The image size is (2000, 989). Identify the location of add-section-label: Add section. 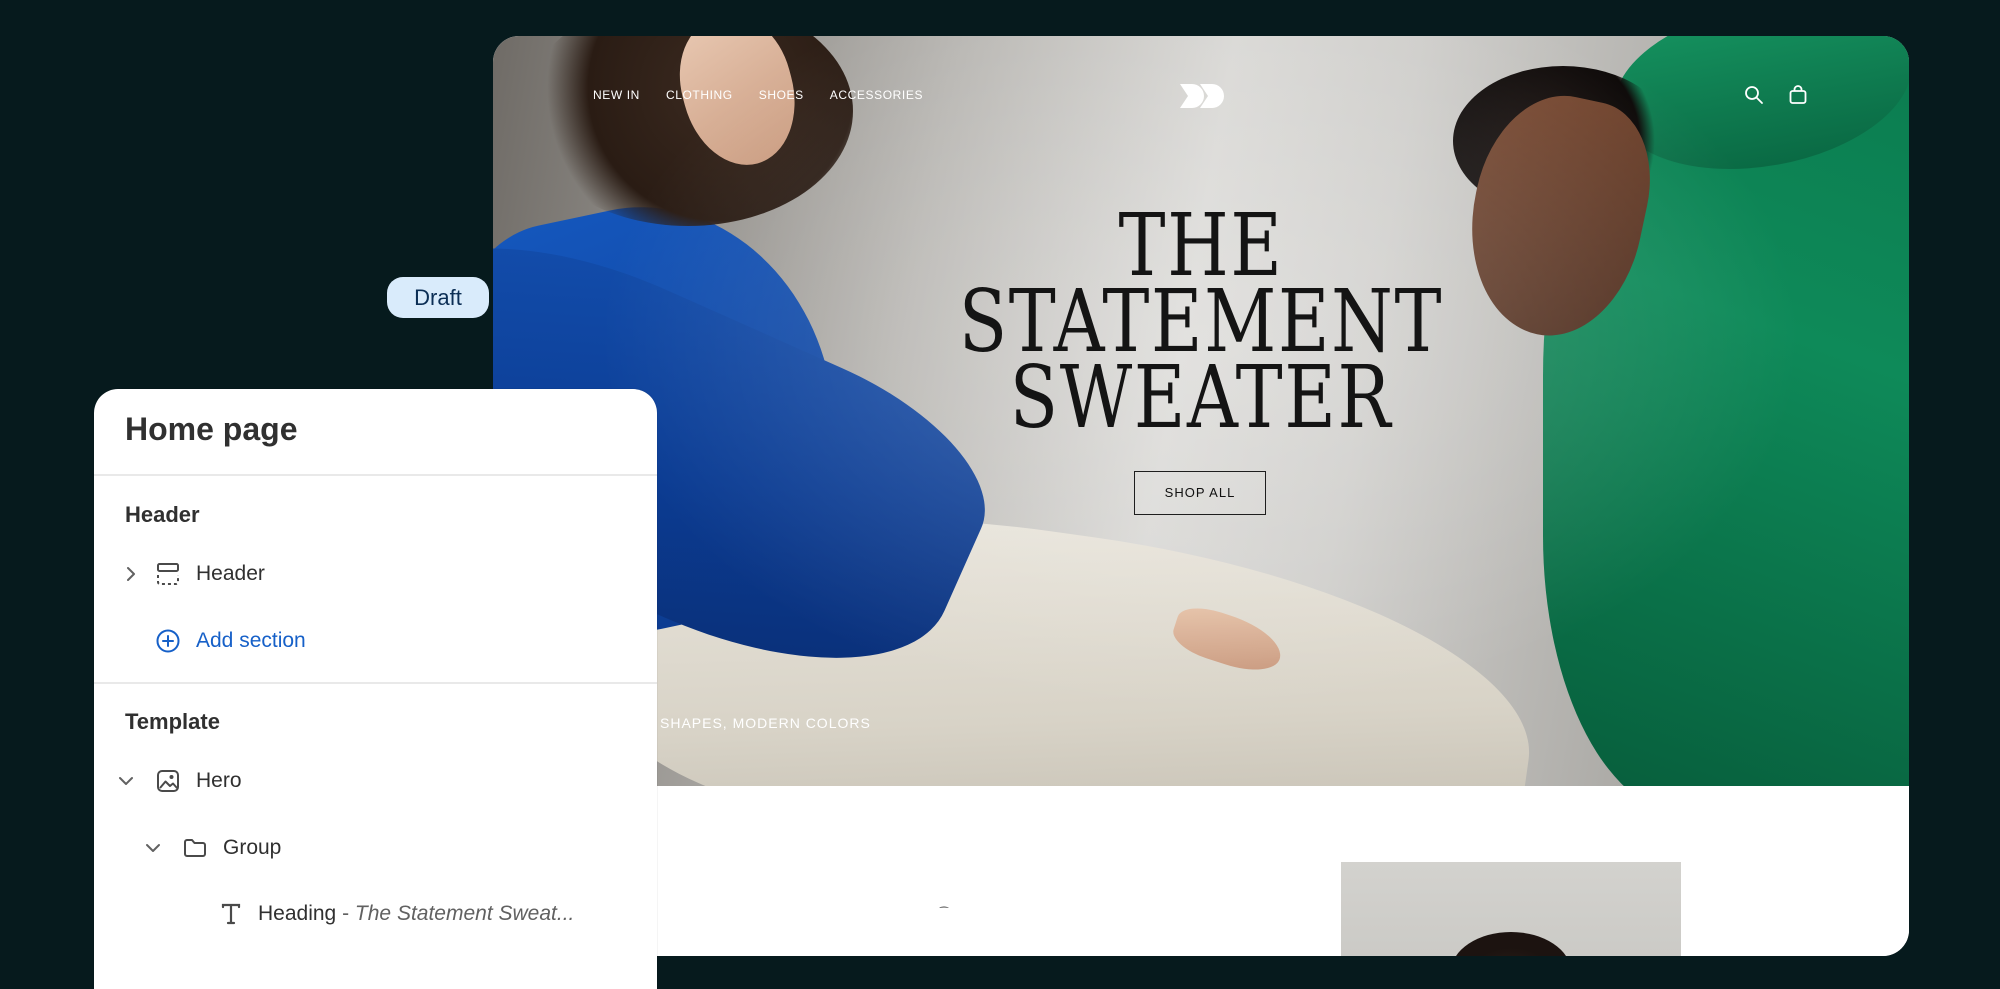
(251, 640).